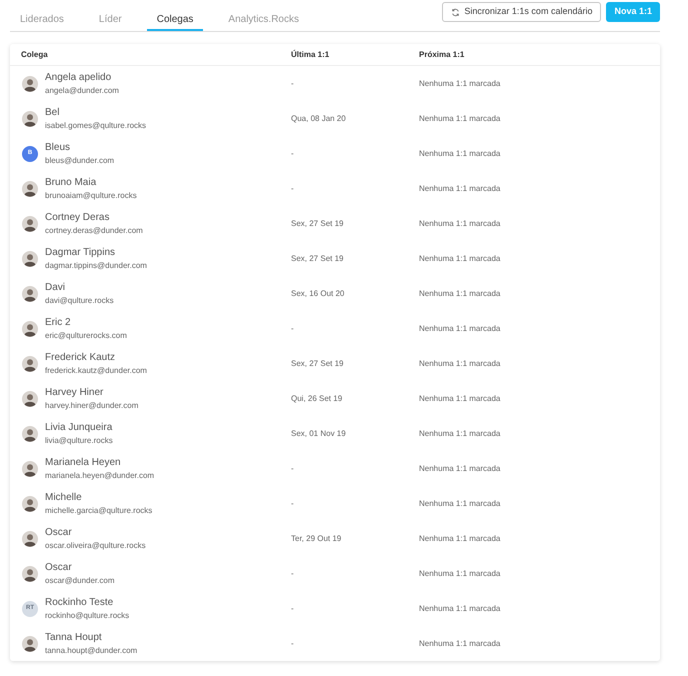 The image size is (688, 676). Describe the element at coordinates (58, 147) in the screenshot. I see `colleague-name: Bleus` at that location.